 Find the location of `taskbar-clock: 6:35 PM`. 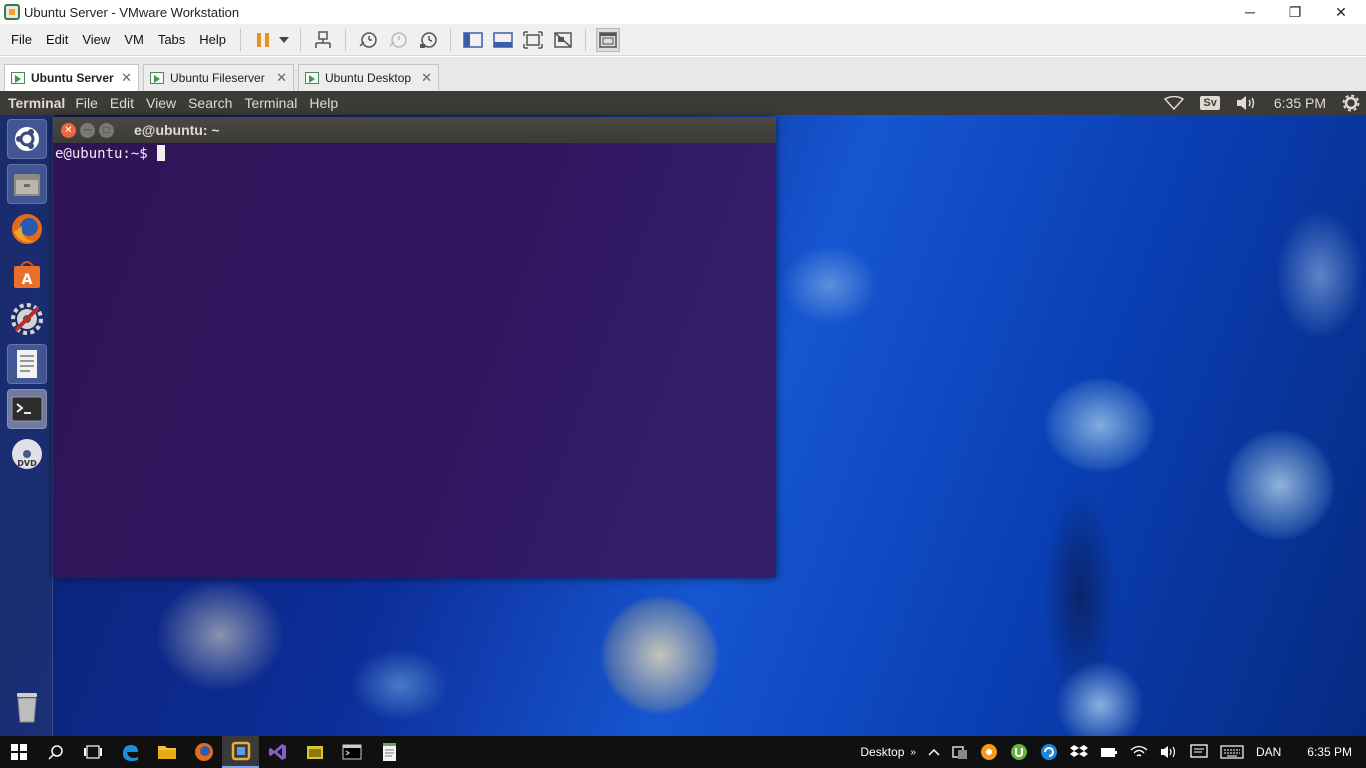

taskbar-clock: 6:35 PM is located at coordinates (1329, 752).